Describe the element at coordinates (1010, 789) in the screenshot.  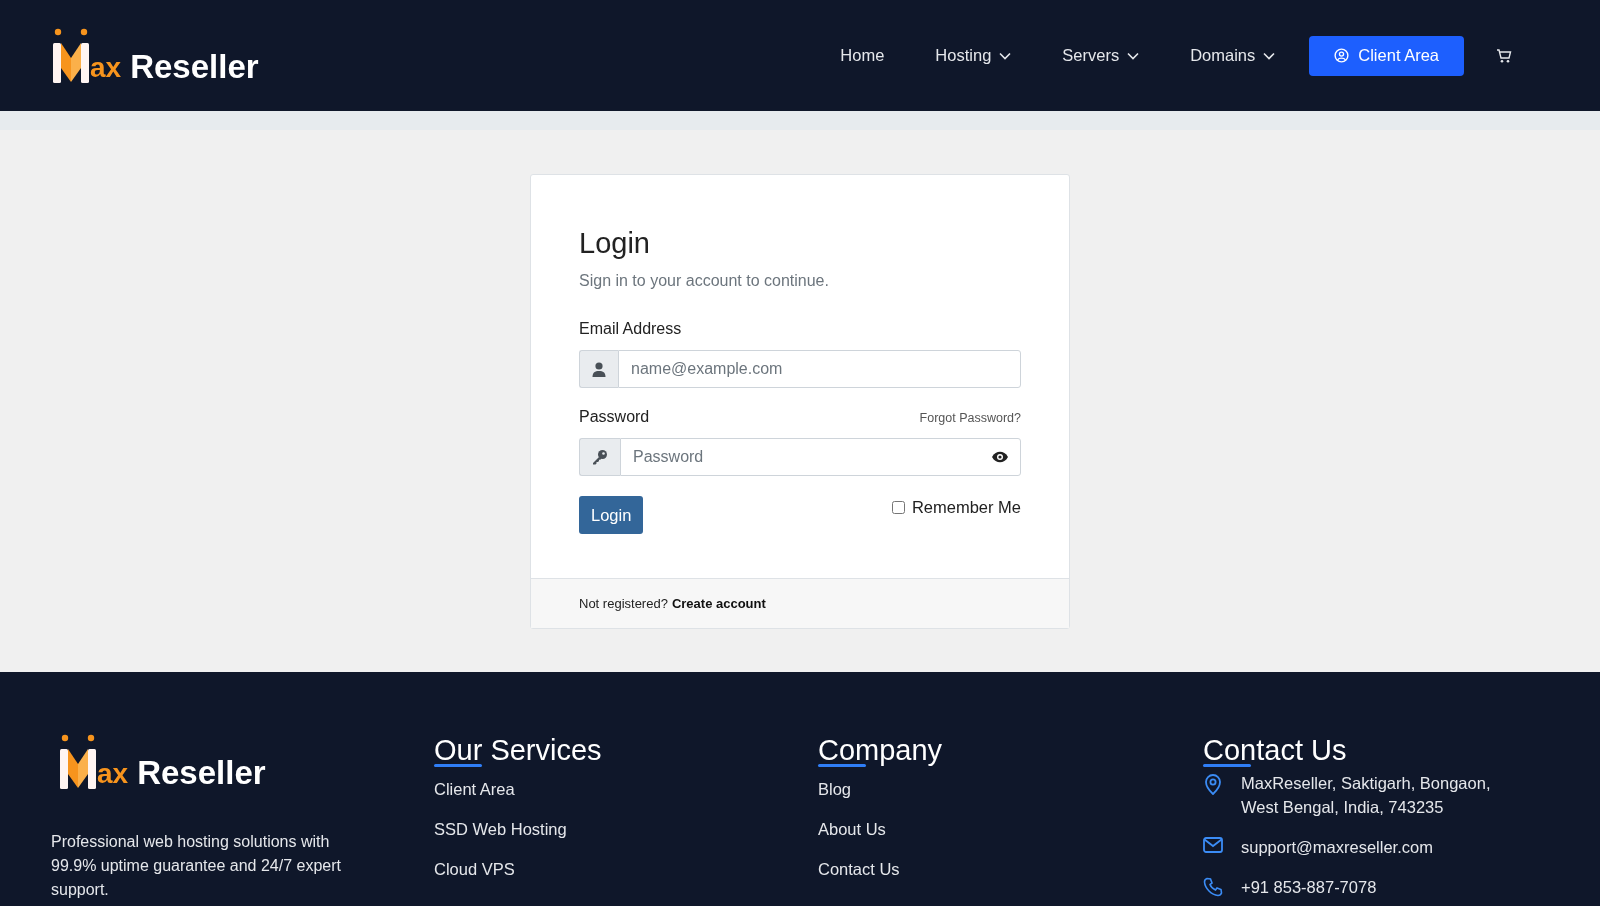
I see `footer-link: Blog` at that location.